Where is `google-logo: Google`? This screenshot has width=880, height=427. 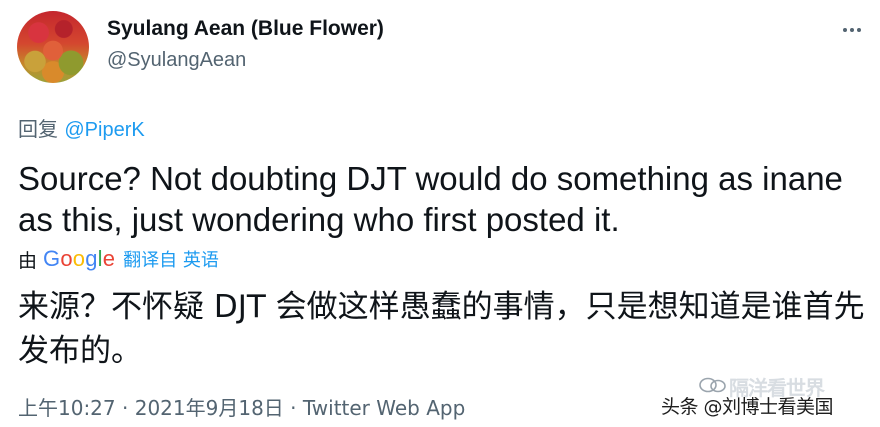
google-logo: Google is located at coordinates (79, 258).